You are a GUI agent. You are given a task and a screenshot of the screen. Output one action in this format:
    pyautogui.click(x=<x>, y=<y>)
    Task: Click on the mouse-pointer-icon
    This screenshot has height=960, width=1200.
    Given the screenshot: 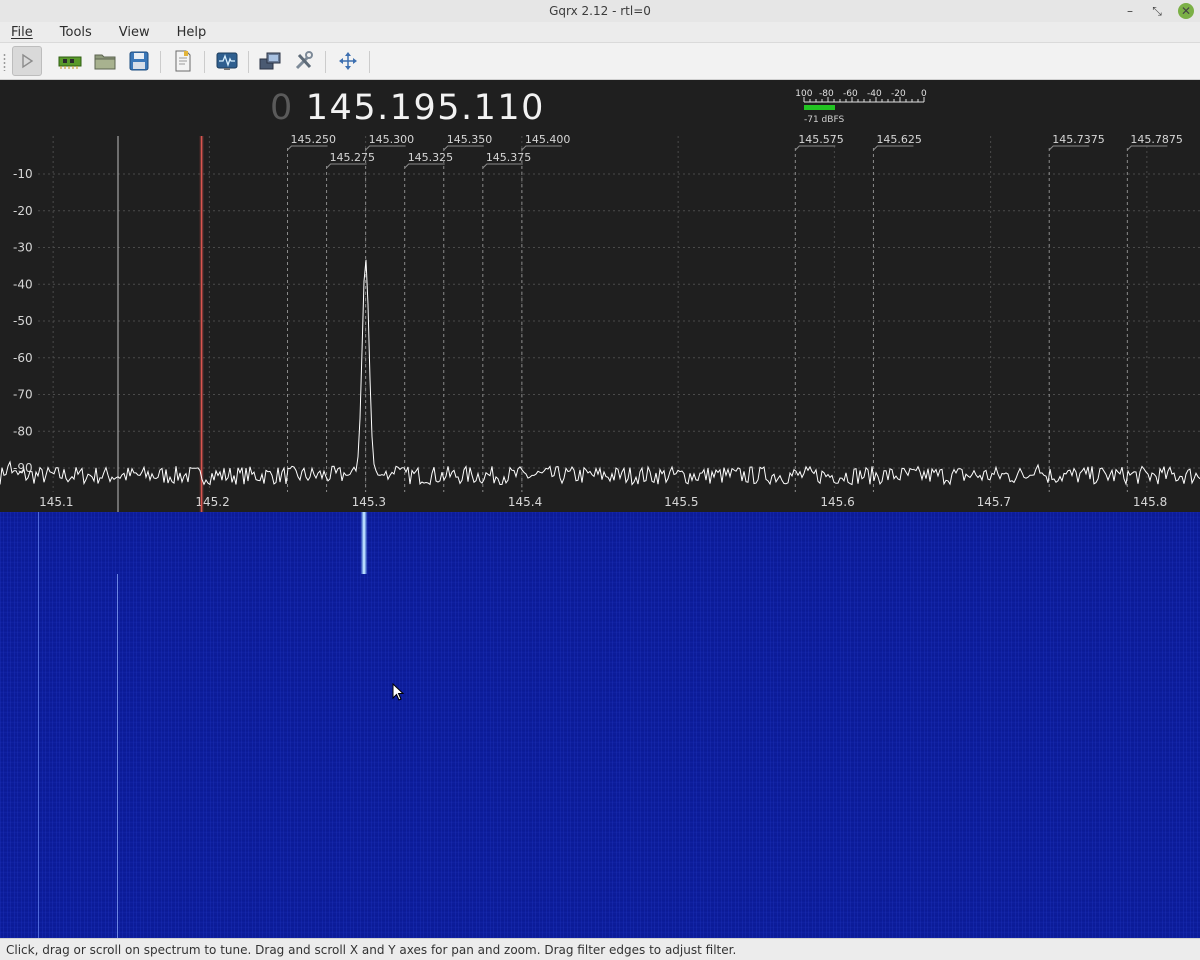 What is the action you would take?
    pyautogui.click(x=398, y=692)
    